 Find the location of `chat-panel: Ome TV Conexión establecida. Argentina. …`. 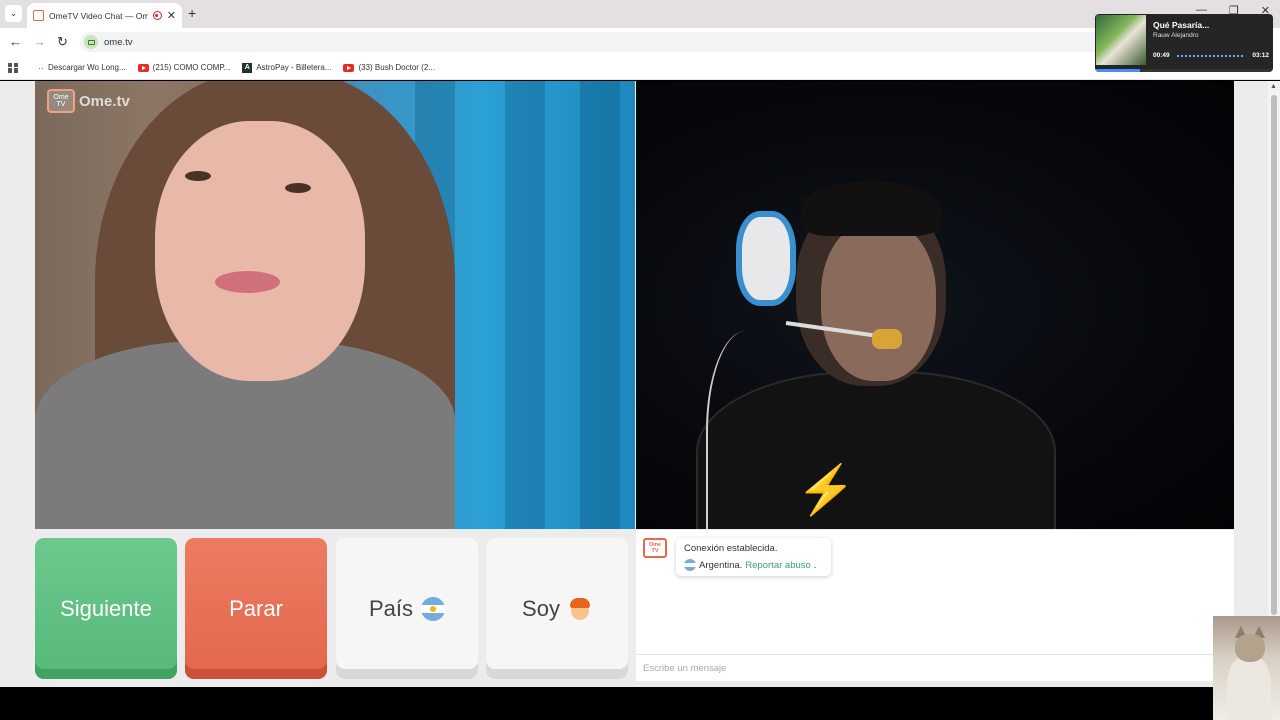

chat-panel: Ome TV Conexión establecida. Argentina. … is located at coordinates (935, 605).